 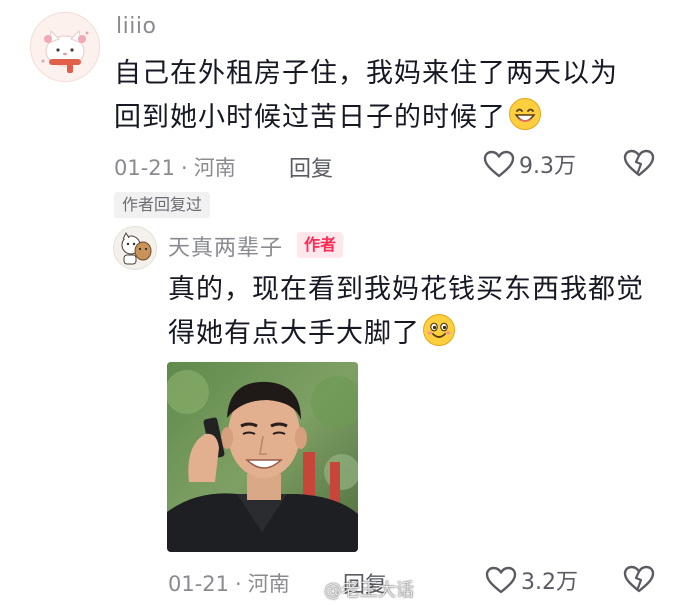 What do you see at coordinates (136, 26) in the screenshot?
I see `comment-username: liiio` at bounding box center [136, 26].